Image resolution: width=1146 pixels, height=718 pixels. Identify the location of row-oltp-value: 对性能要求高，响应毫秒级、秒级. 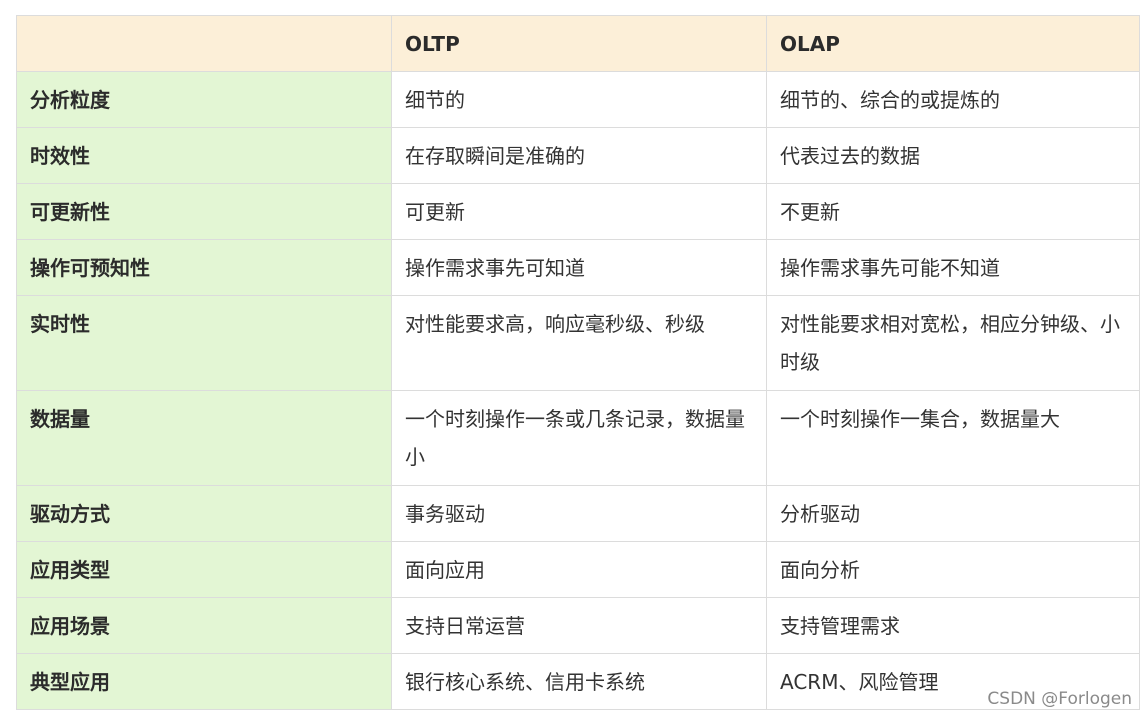
(579, 343).